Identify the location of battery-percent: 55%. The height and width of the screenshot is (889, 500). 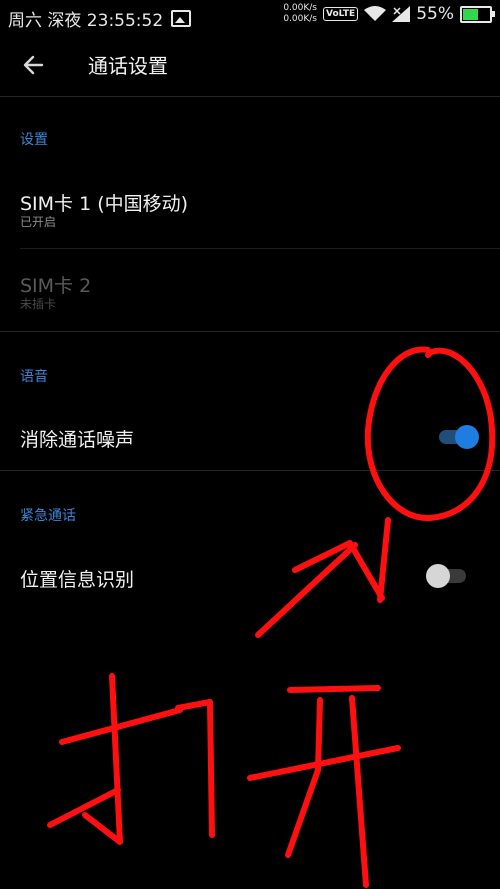
(435, 14).